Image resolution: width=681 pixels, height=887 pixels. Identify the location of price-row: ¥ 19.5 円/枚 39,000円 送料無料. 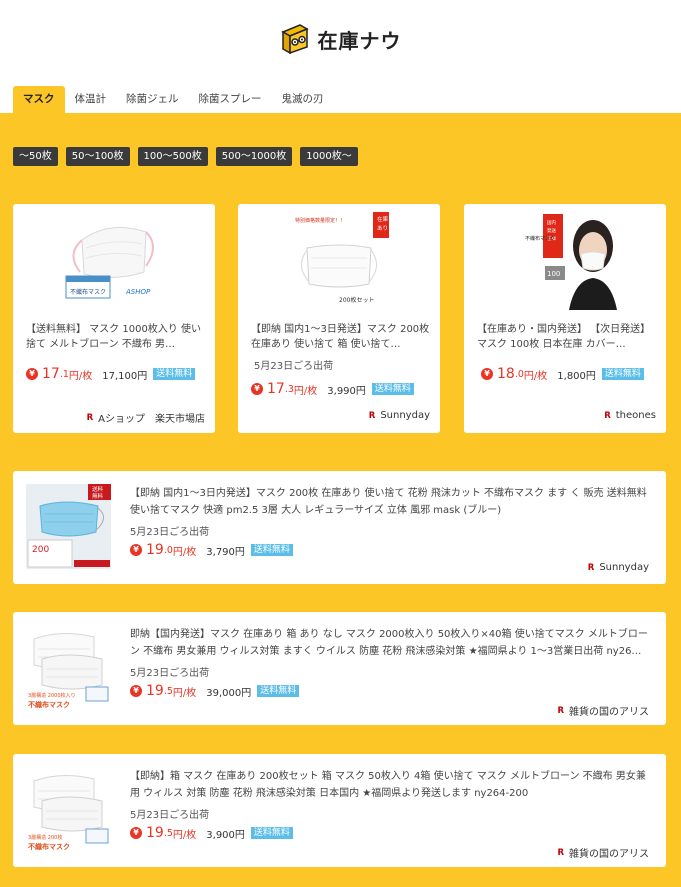
(215, 691).